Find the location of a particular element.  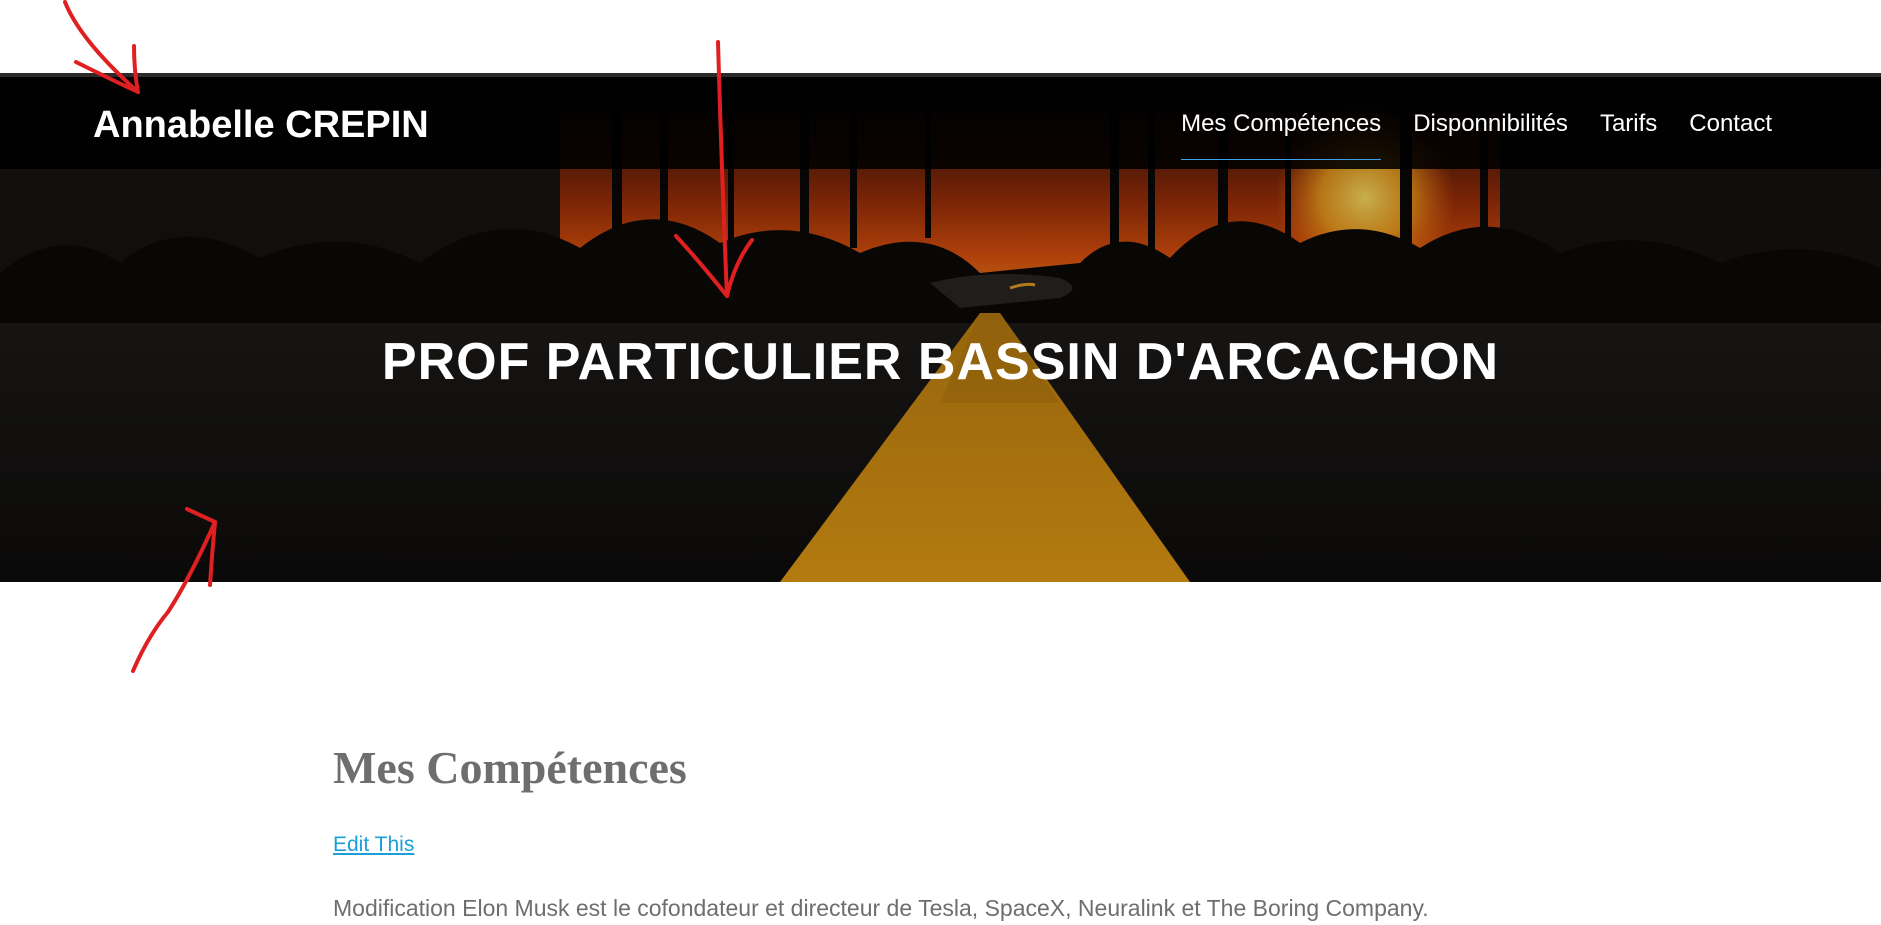

section-title: Mes Compétences is located at coordinates (510, 767).